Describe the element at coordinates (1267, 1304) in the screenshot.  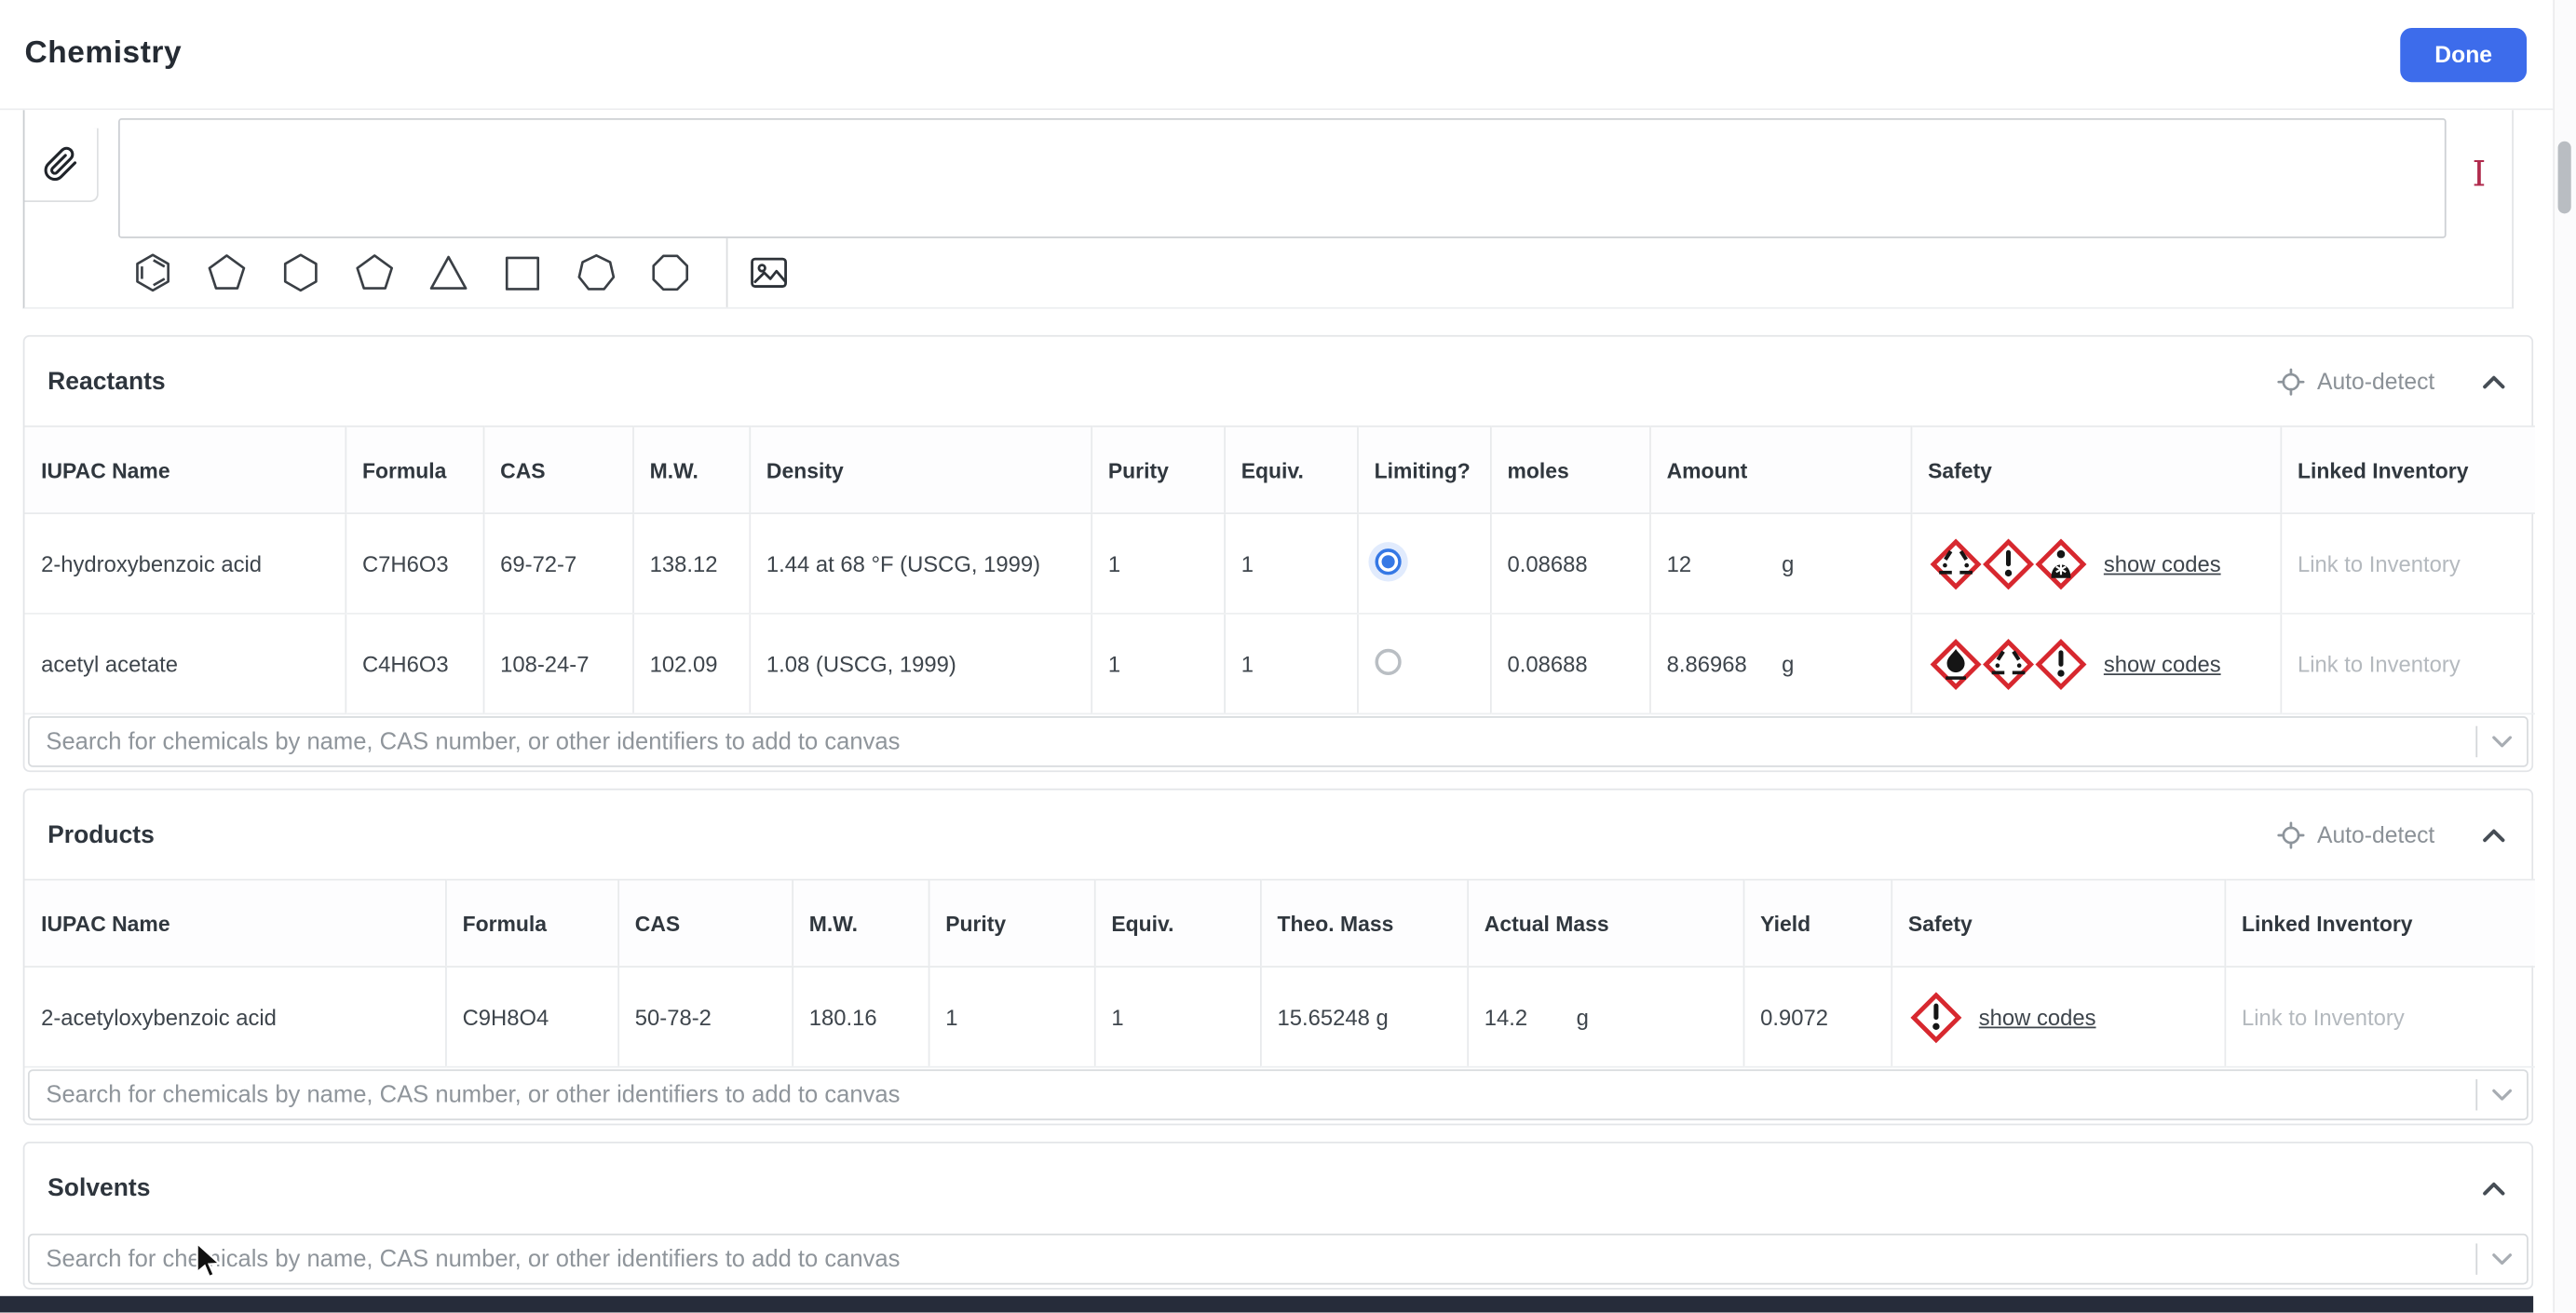
I see `bottom-bar` at that location.